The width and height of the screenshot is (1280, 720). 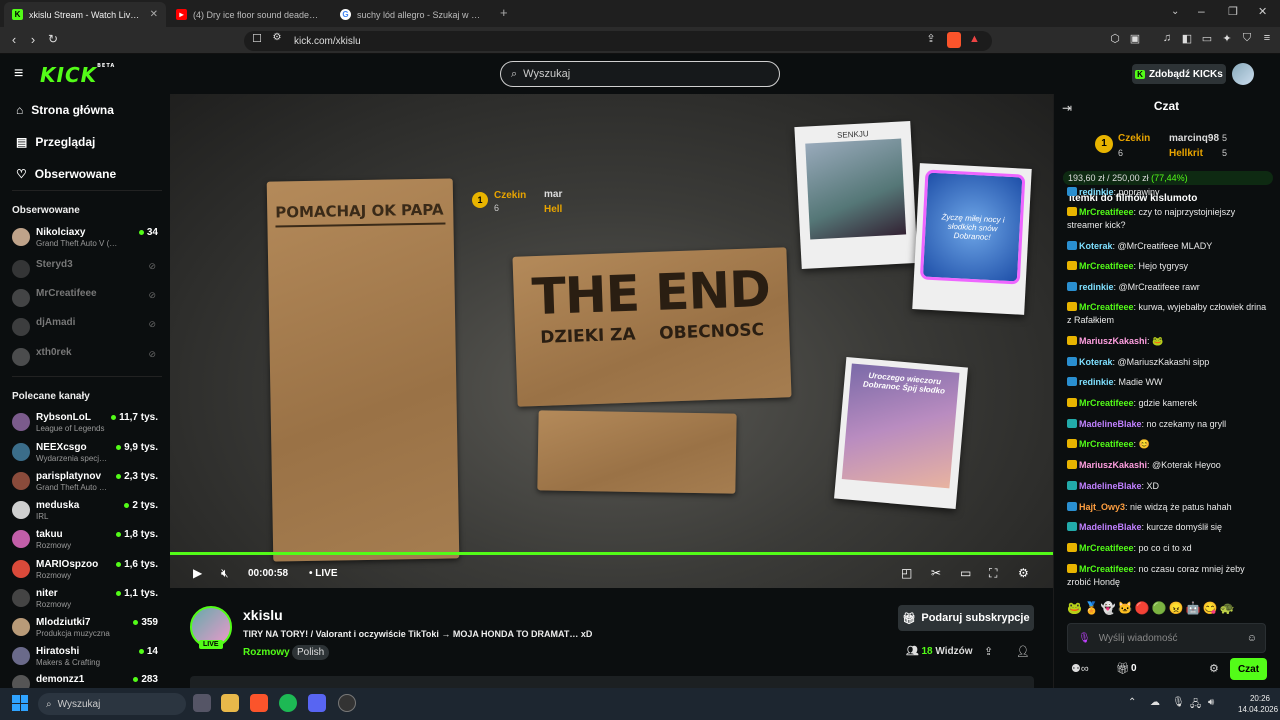 I want to click on recommended-channel: parisplatynov Grand Theft Auto … 2,3 tys., so click(x=87, y=483).